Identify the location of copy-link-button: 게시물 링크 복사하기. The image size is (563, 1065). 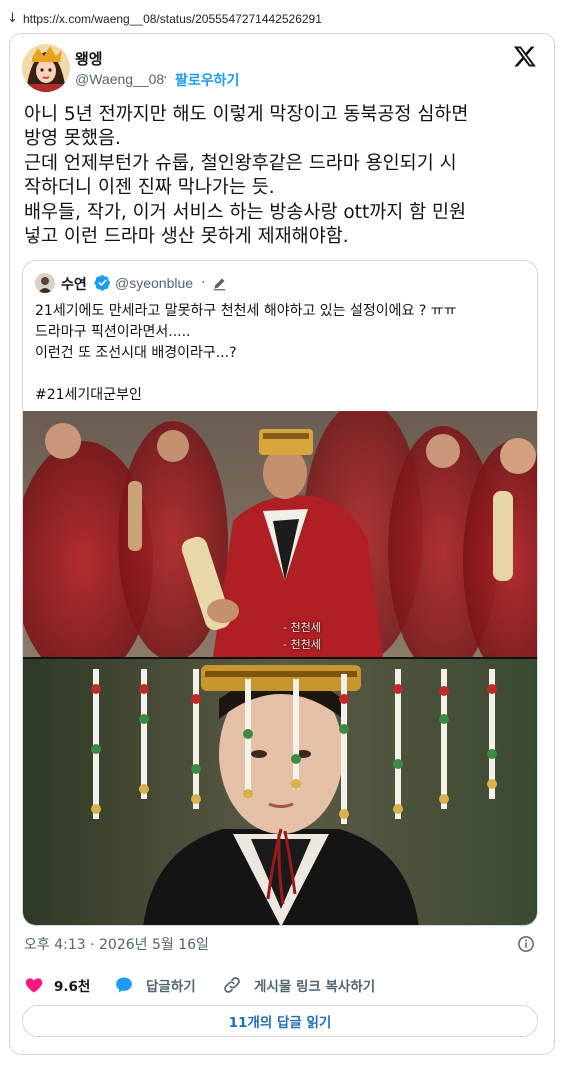
(298, 985).